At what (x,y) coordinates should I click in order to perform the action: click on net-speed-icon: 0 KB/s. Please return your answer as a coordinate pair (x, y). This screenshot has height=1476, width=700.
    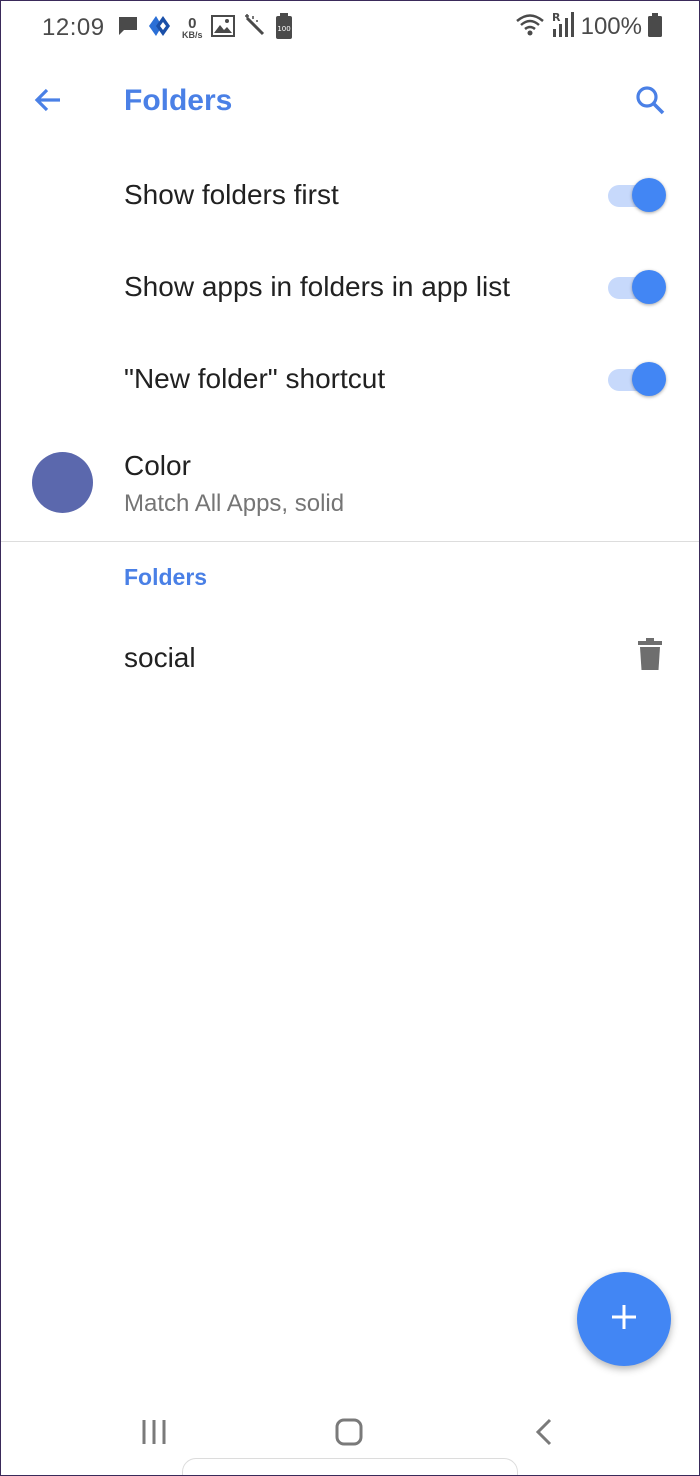
    Looking at the image, I should click on (192, 28).